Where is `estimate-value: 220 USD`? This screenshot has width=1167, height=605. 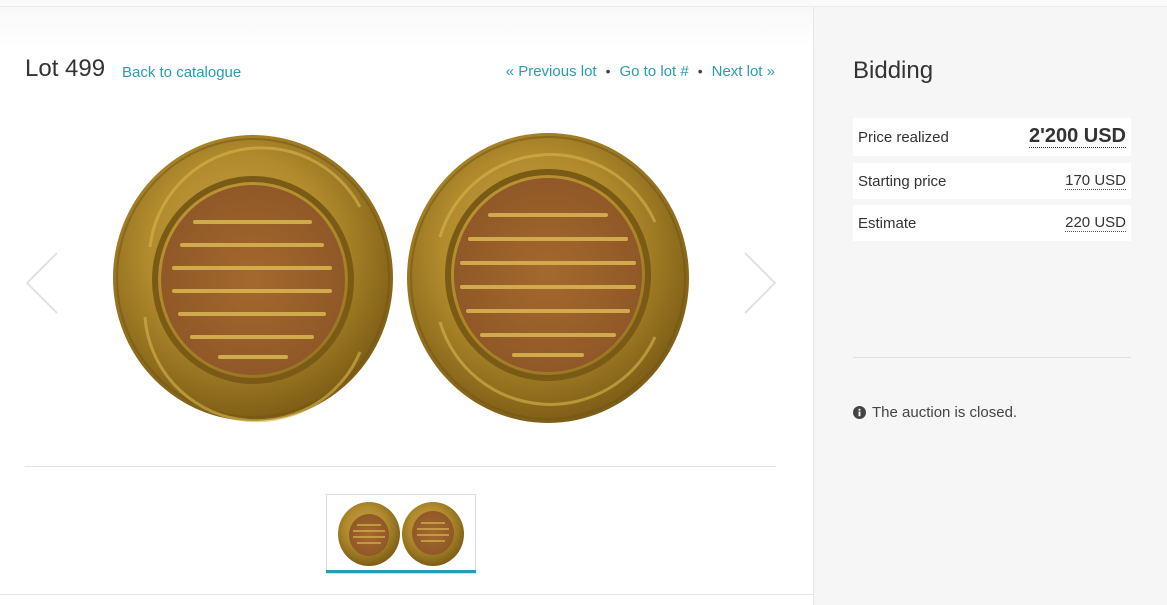
estimate-value: 220 USD is located at coordinates (1095, 222).